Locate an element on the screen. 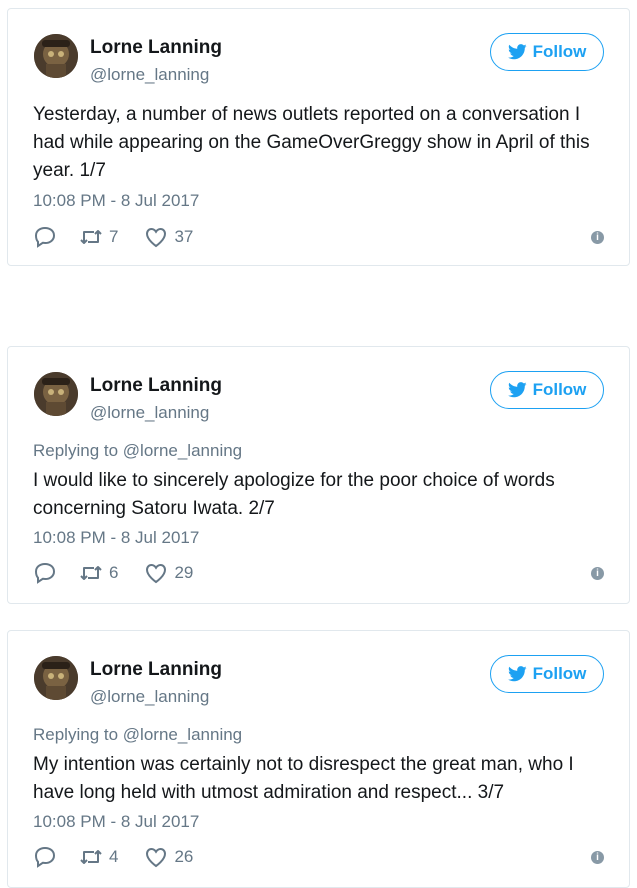  like-count: 26 is located at coordinates (184, 856).